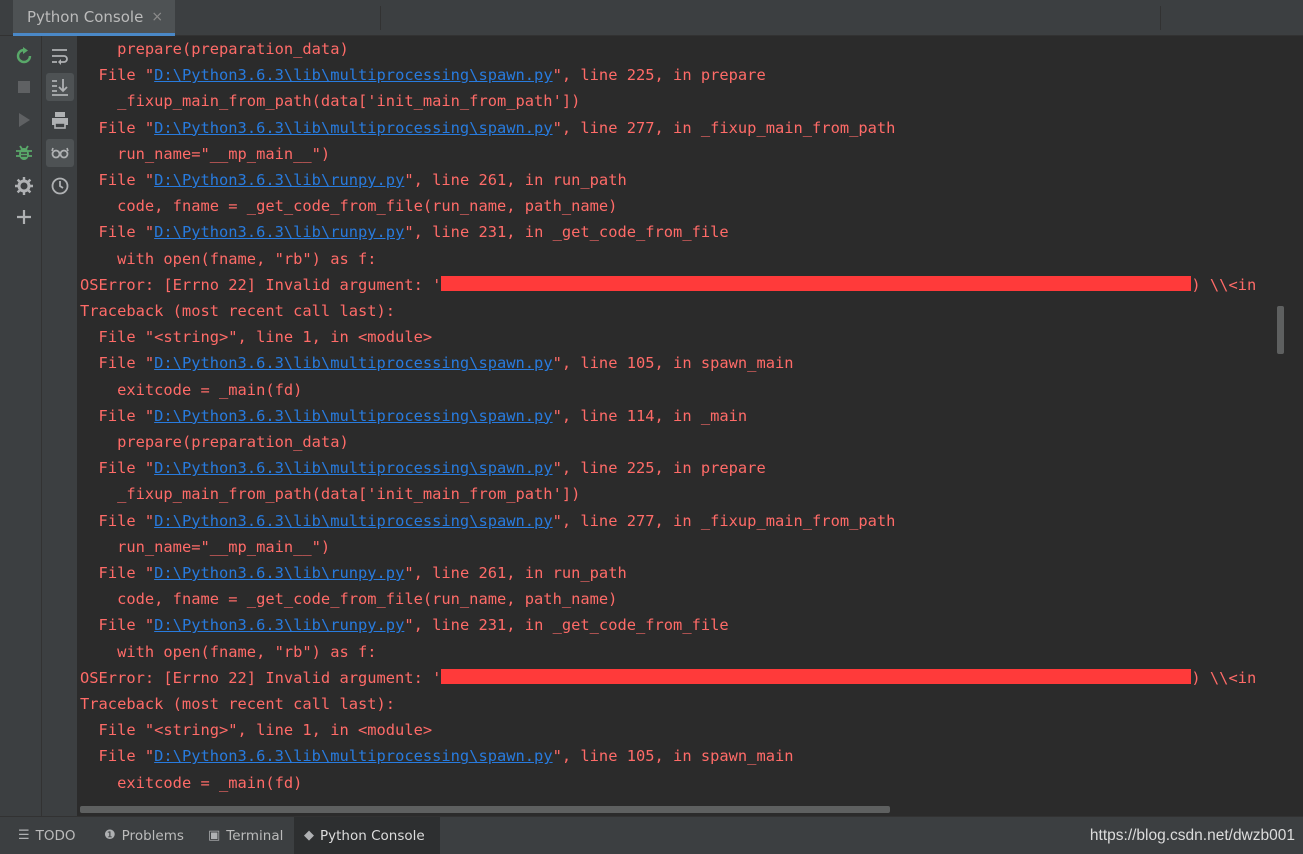 This screenshot has width=1303, height=854. Describe the element at coordinates (152, 835) in the screenshot. I see `tab-problems-label: Problems` at that location.